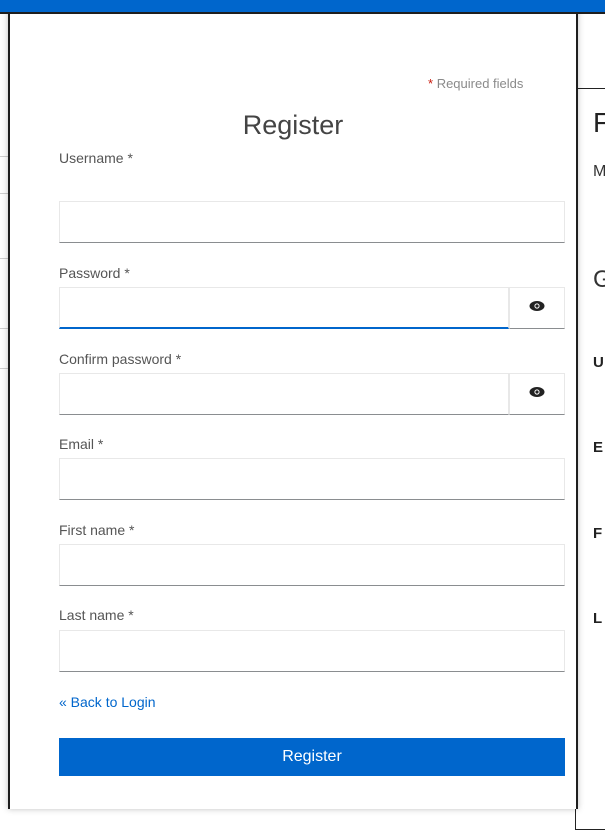 The height and width of the screenshot is (830, 605). Describe the element at coordinates (598, 447) in the screenshot. I see `background-label: E` at that location.